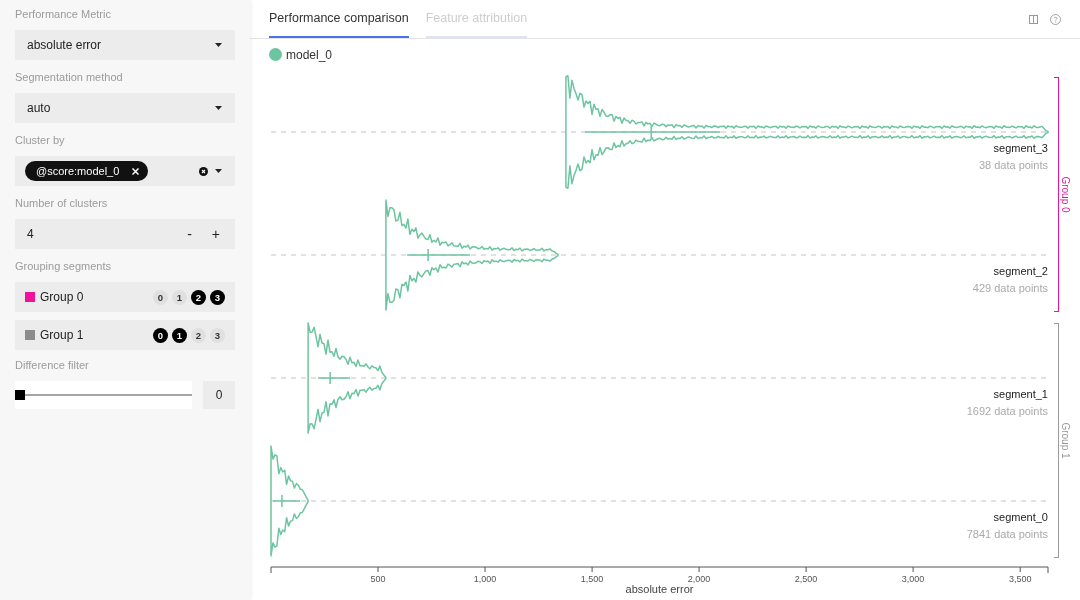 The width and height of the screenshot is (1080, 600). Describe the element at coordinates (219, 395) in the screenshot. I see `filter-value-field: 0` at that location.